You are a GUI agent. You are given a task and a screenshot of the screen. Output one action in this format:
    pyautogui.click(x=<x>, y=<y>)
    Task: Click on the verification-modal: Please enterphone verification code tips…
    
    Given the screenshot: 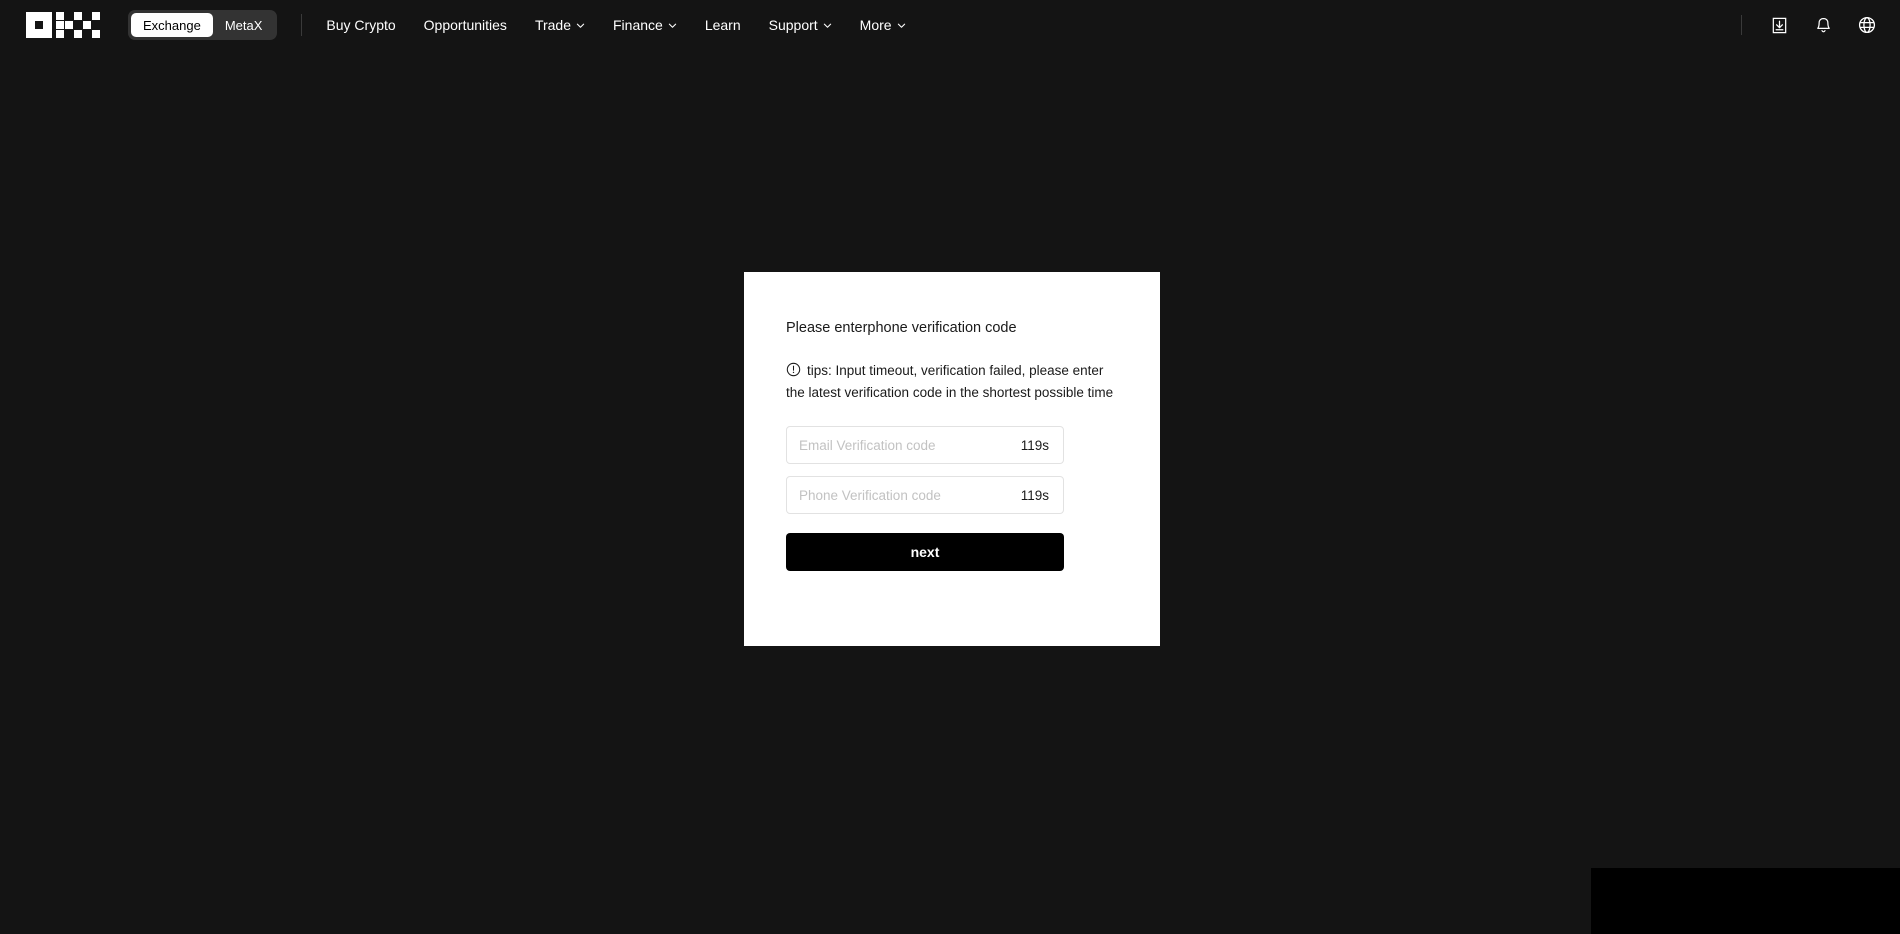 What is the action you would take?
    pyautogui.click(x=952, y=459)
    